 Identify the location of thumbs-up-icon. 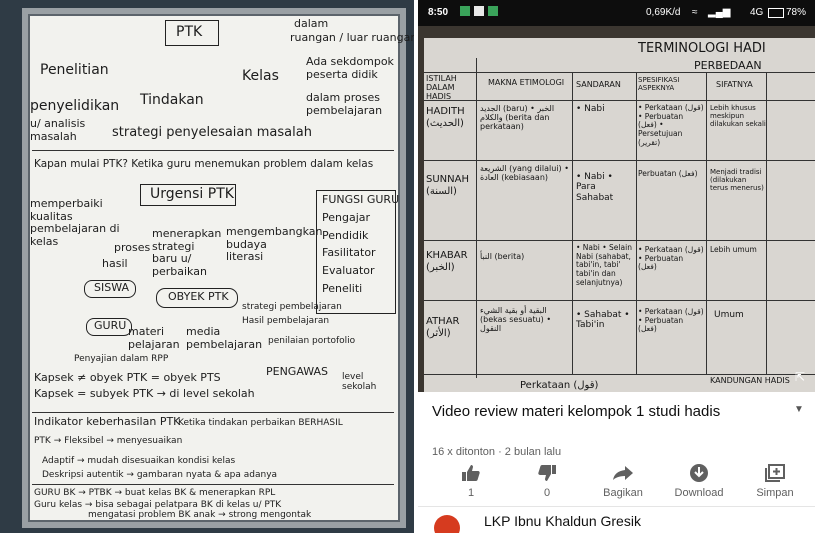
(471, 473).